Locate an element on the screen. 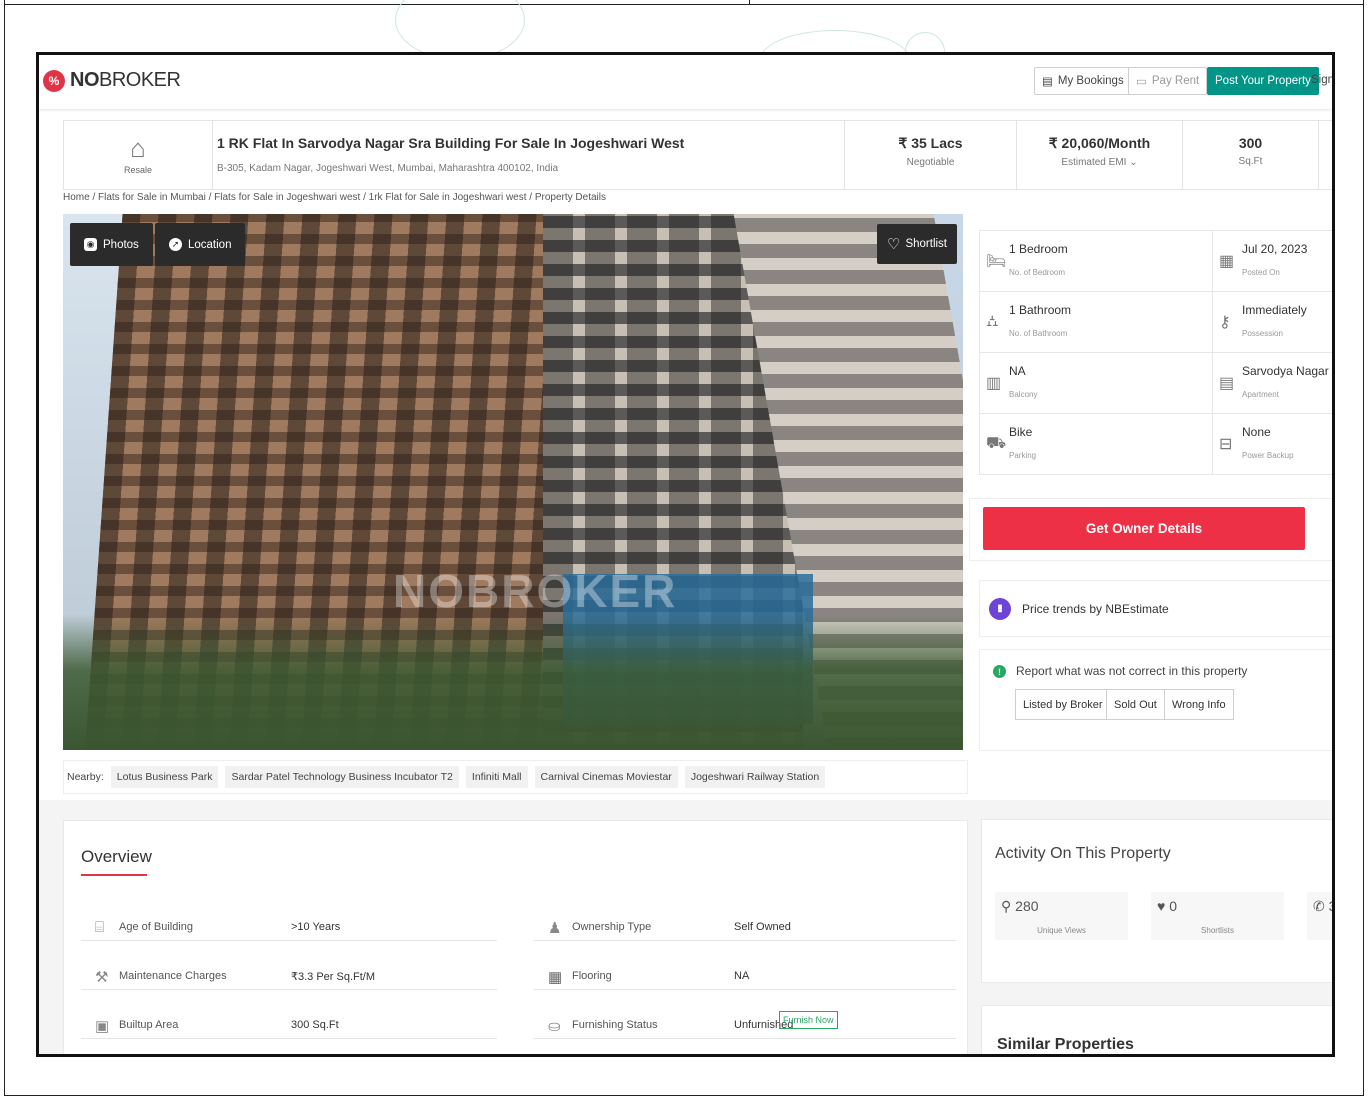 The height and width of the screenshot is (1100, 1368). resale-badge: ⌂ Resale is located at coordinates (138, 155).